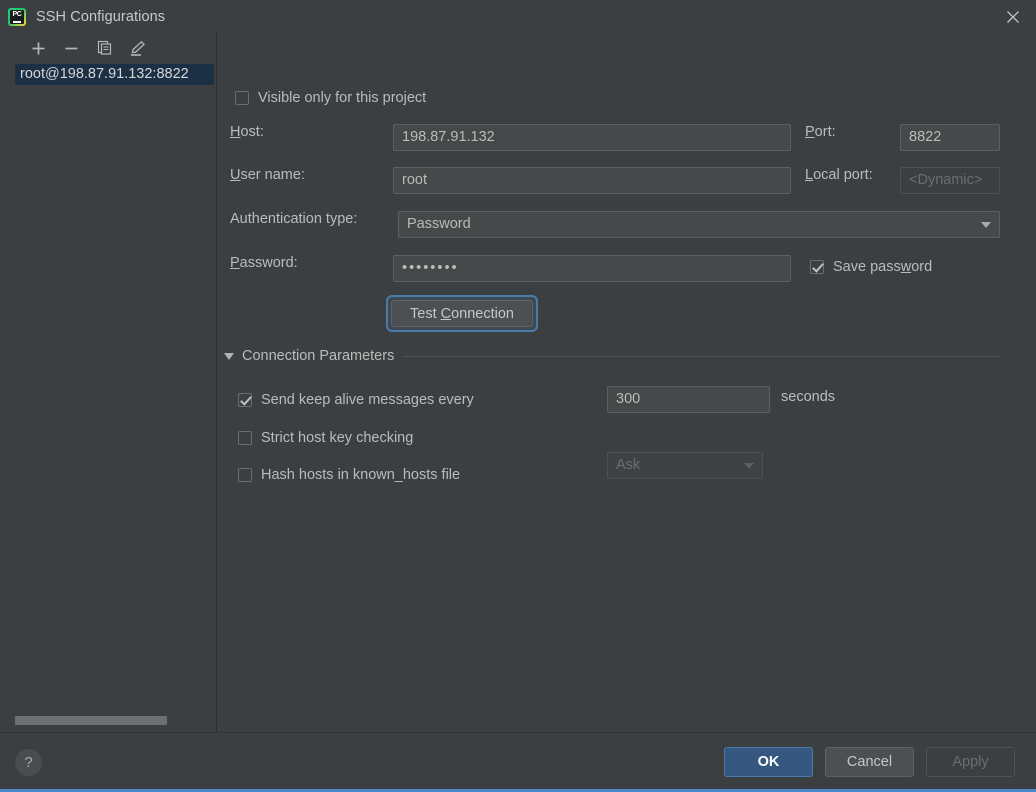 This screenshot has width=1036, height=792. I want to click on password-label: Password:, so click(264, 263).